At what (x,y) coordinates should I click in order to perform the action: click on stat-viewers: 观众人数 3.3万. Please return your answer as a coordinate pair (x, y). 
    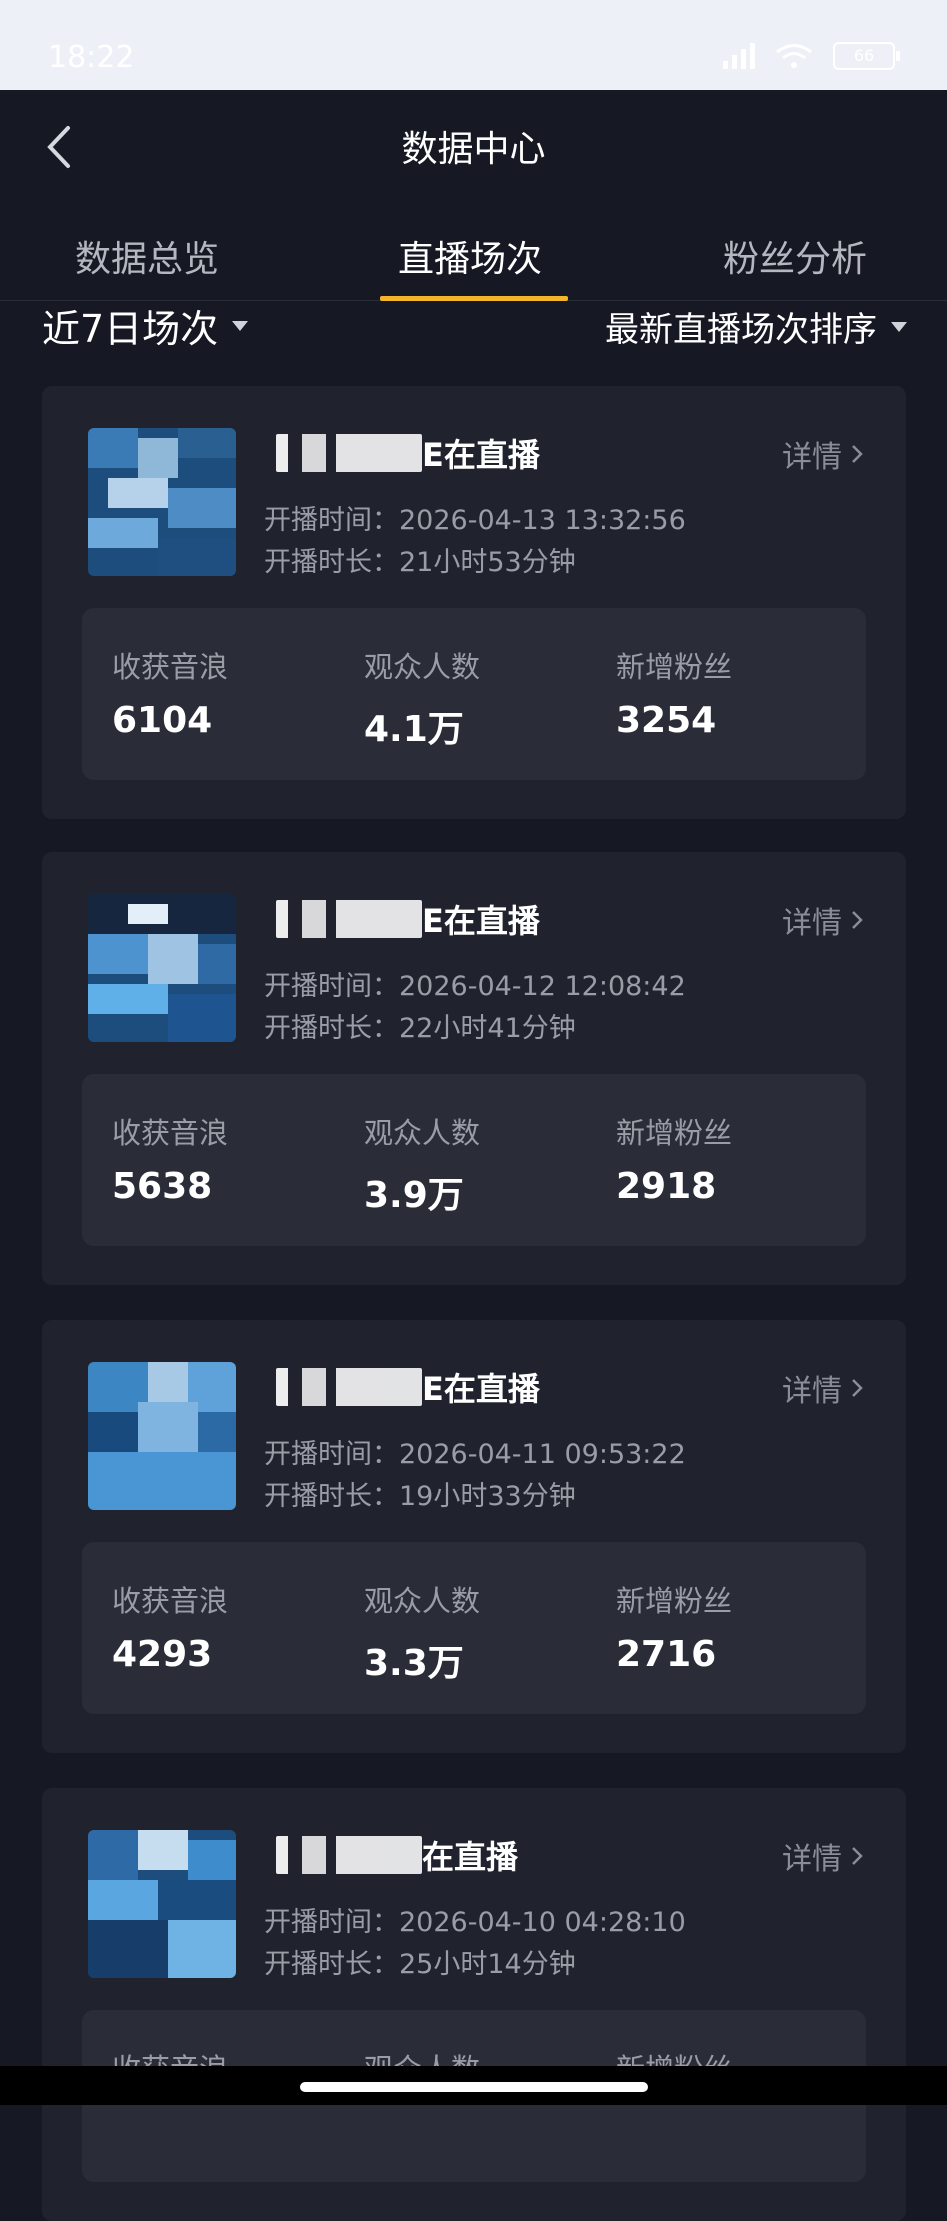
    Looking at the image, I should click on (422, 1634).